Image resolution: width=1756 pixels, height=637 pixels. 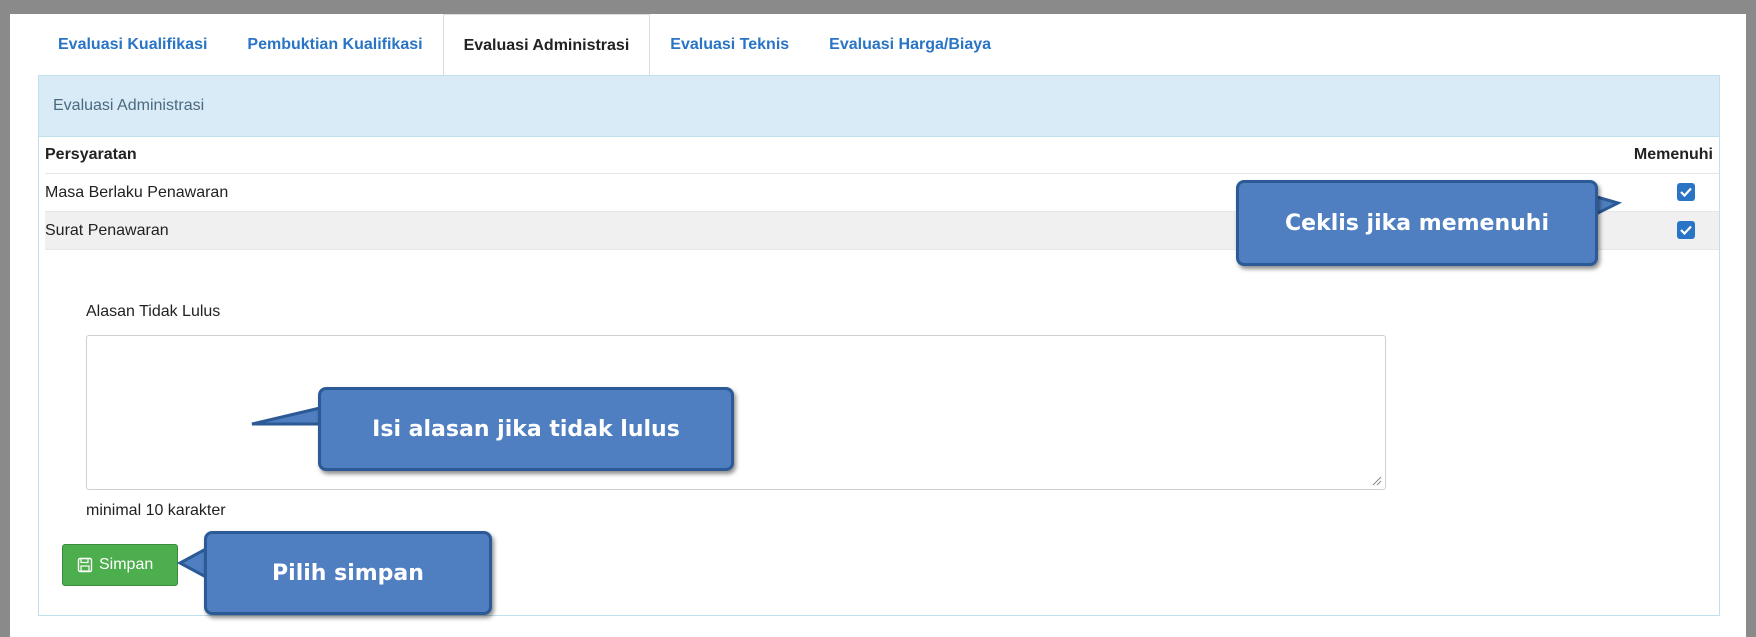 I want to click on save-button-label: Simpan, so click(x=126, y=564).